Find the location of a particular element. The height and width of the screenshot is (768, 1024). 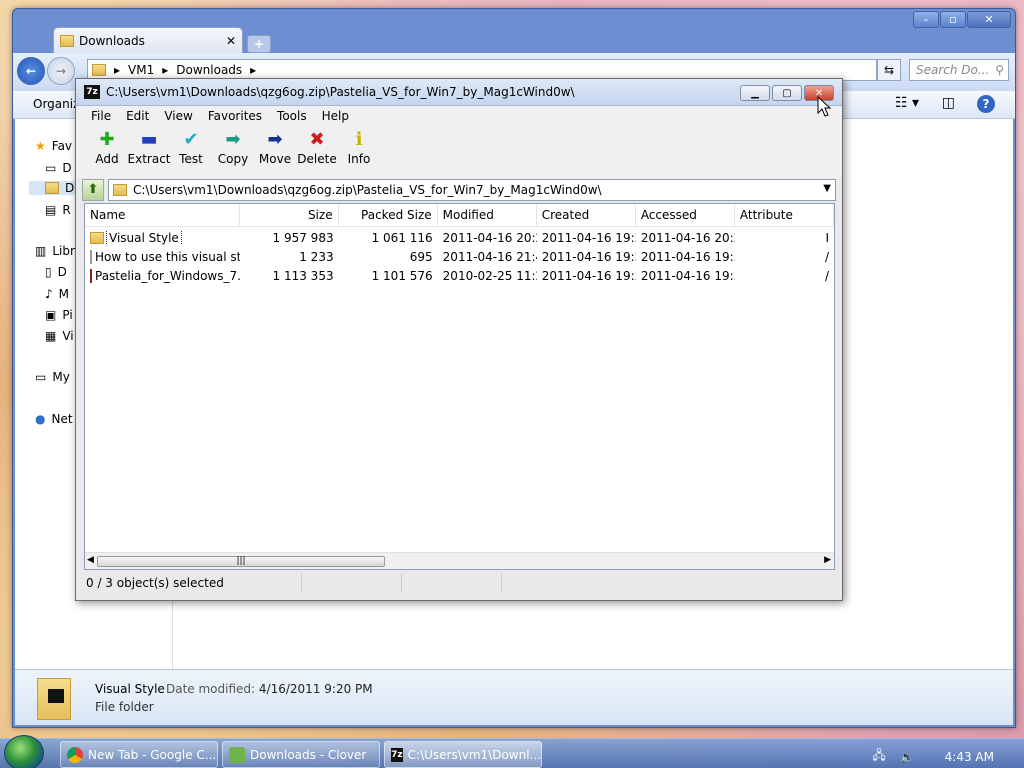

nav-item-my-computer: ▭ My is located at coordinates (52, 377).